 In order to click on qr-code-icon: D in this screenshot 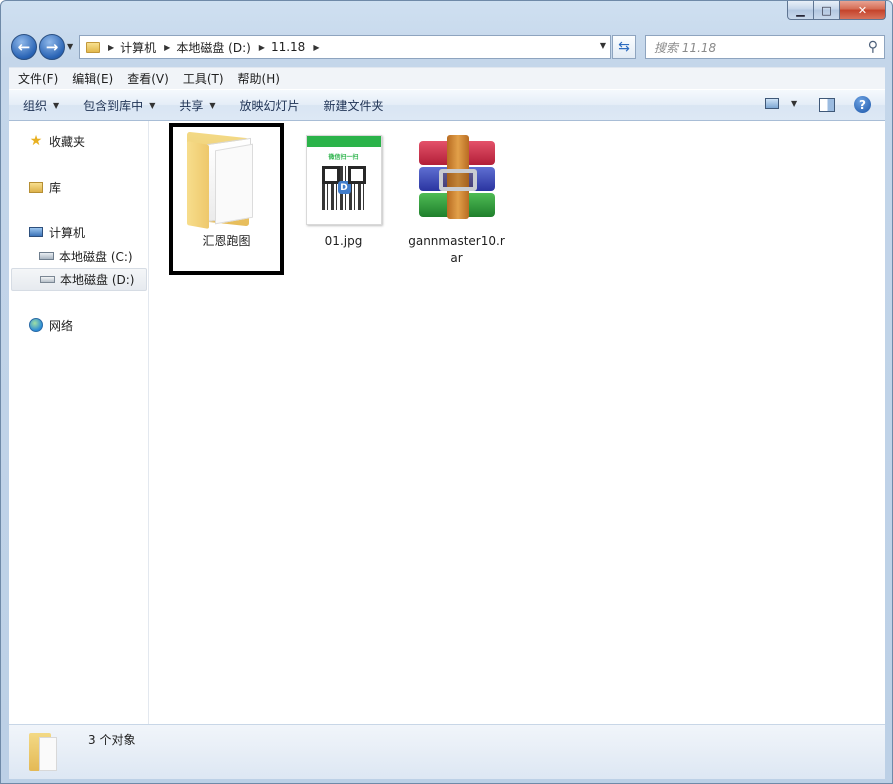, I will do `click(343, 188)`.